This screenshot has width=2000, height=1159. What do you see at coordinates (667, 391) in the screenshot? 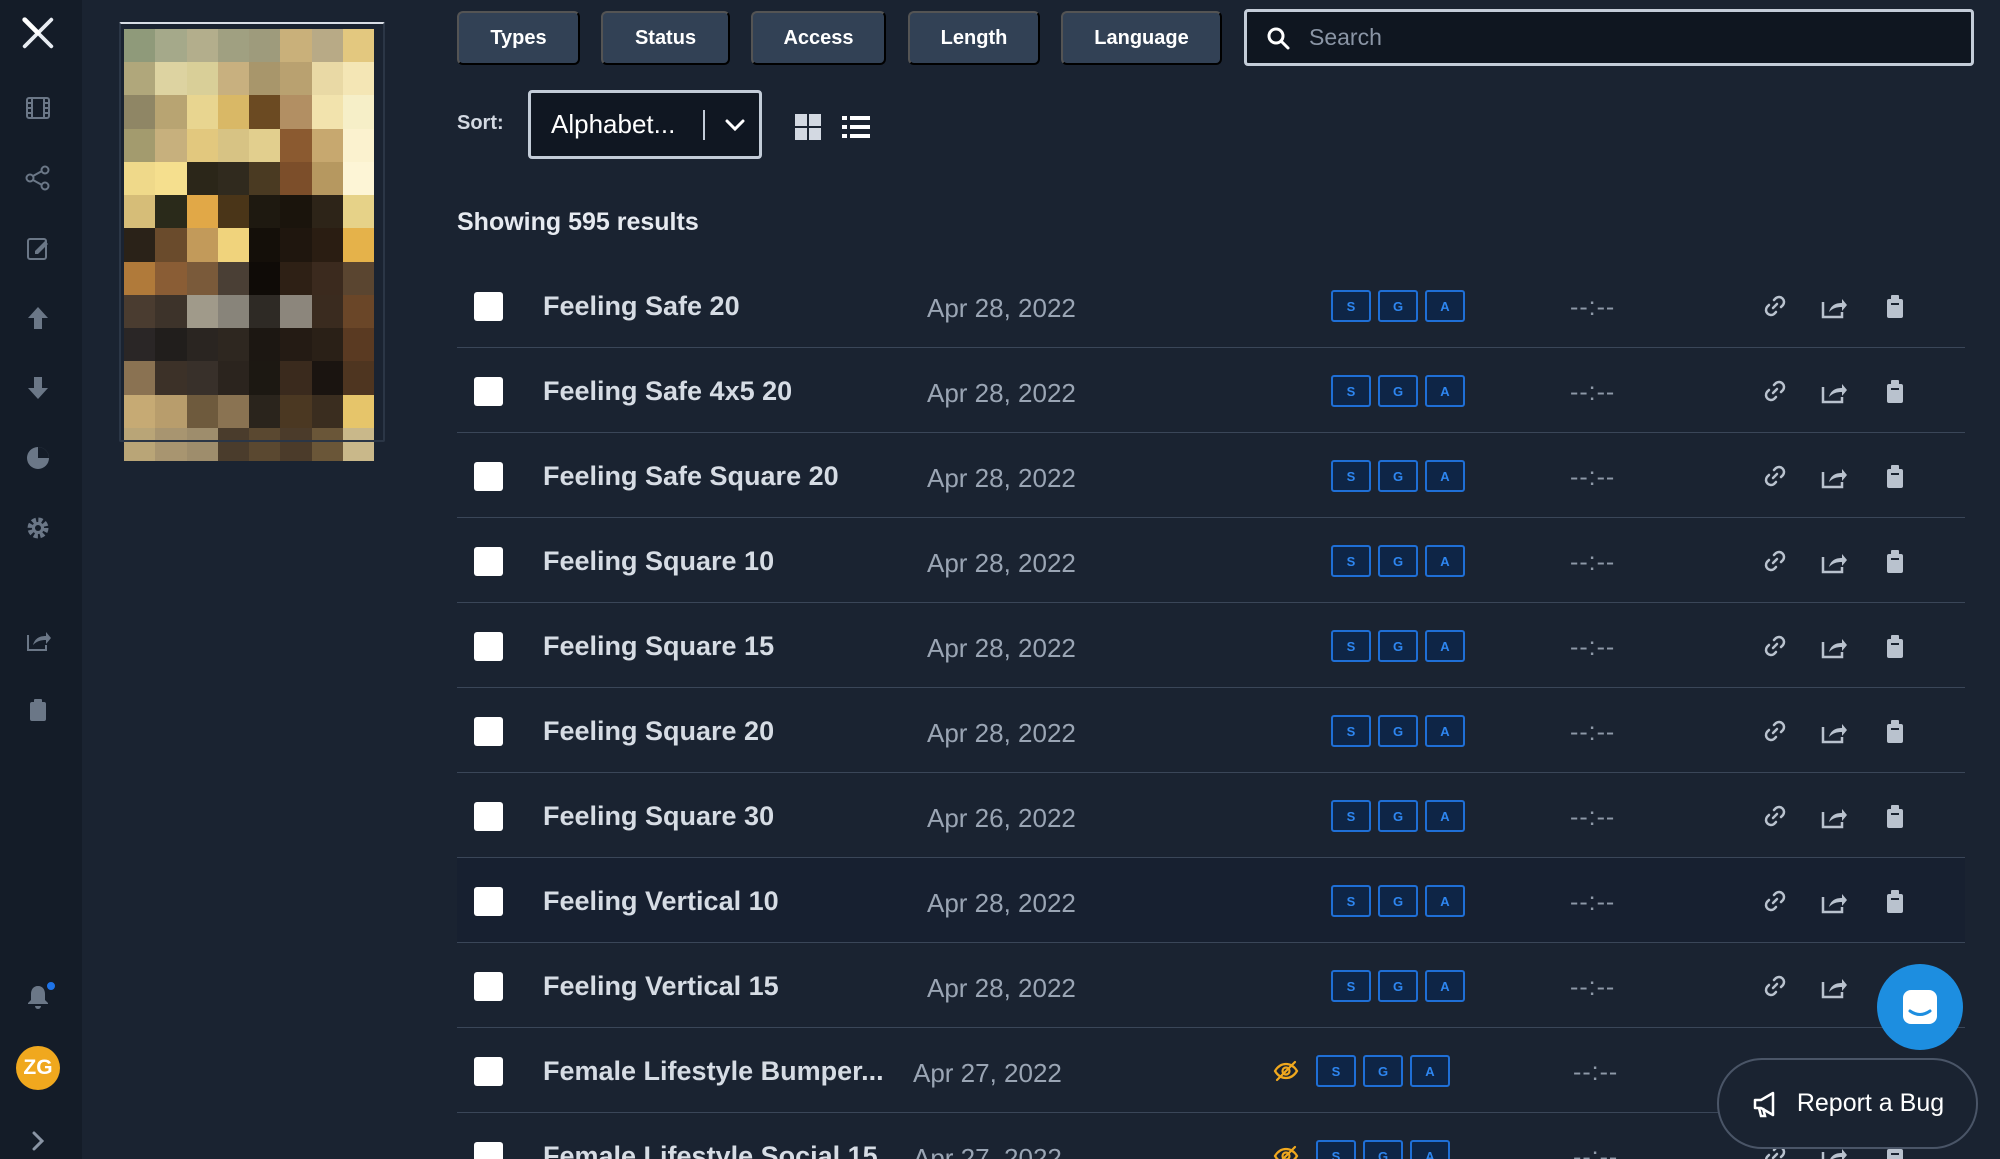
I see `row-name: Feeling Safe 4x5 20` at bounding box center [667, 391].